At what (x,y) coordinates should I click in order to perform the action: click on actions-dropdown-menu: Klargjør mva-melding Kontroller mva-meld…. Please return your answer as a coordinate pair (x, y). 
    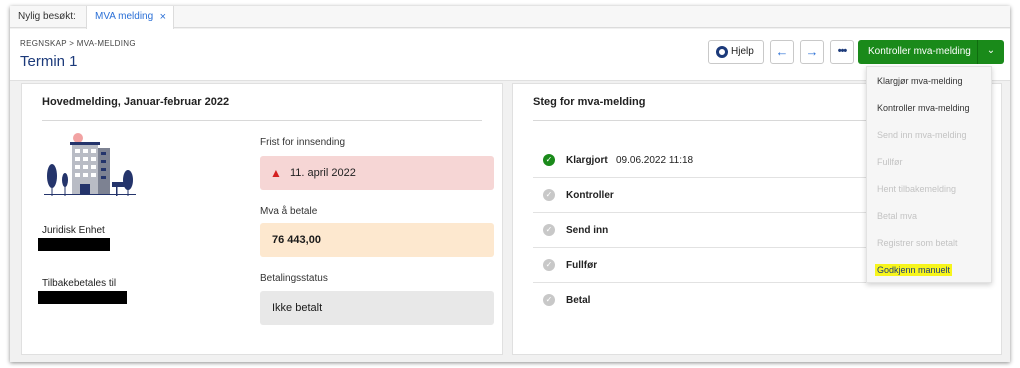
    Looking at the image, I should click on (929, 174).